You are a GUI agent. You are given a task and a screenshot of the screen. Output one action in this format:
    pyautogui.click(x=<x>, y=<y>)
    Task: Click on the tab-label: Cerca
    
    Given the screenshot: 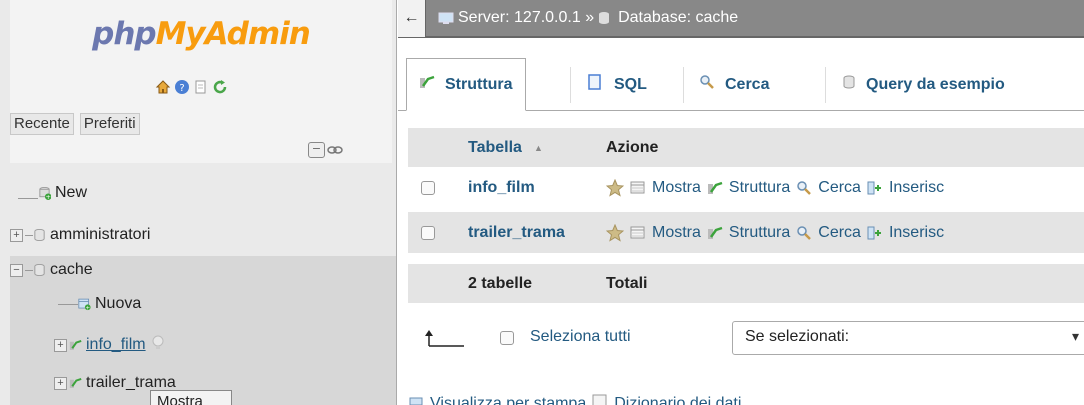 What is the action you would take?
    pyautogui.click(x=747, y=84)
    